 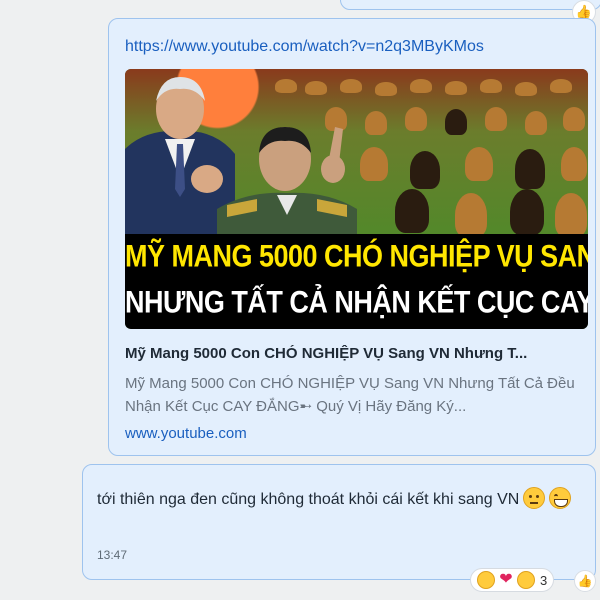 I want to click on reactions-summary: ❤ 3, so click(x=512, y=580).